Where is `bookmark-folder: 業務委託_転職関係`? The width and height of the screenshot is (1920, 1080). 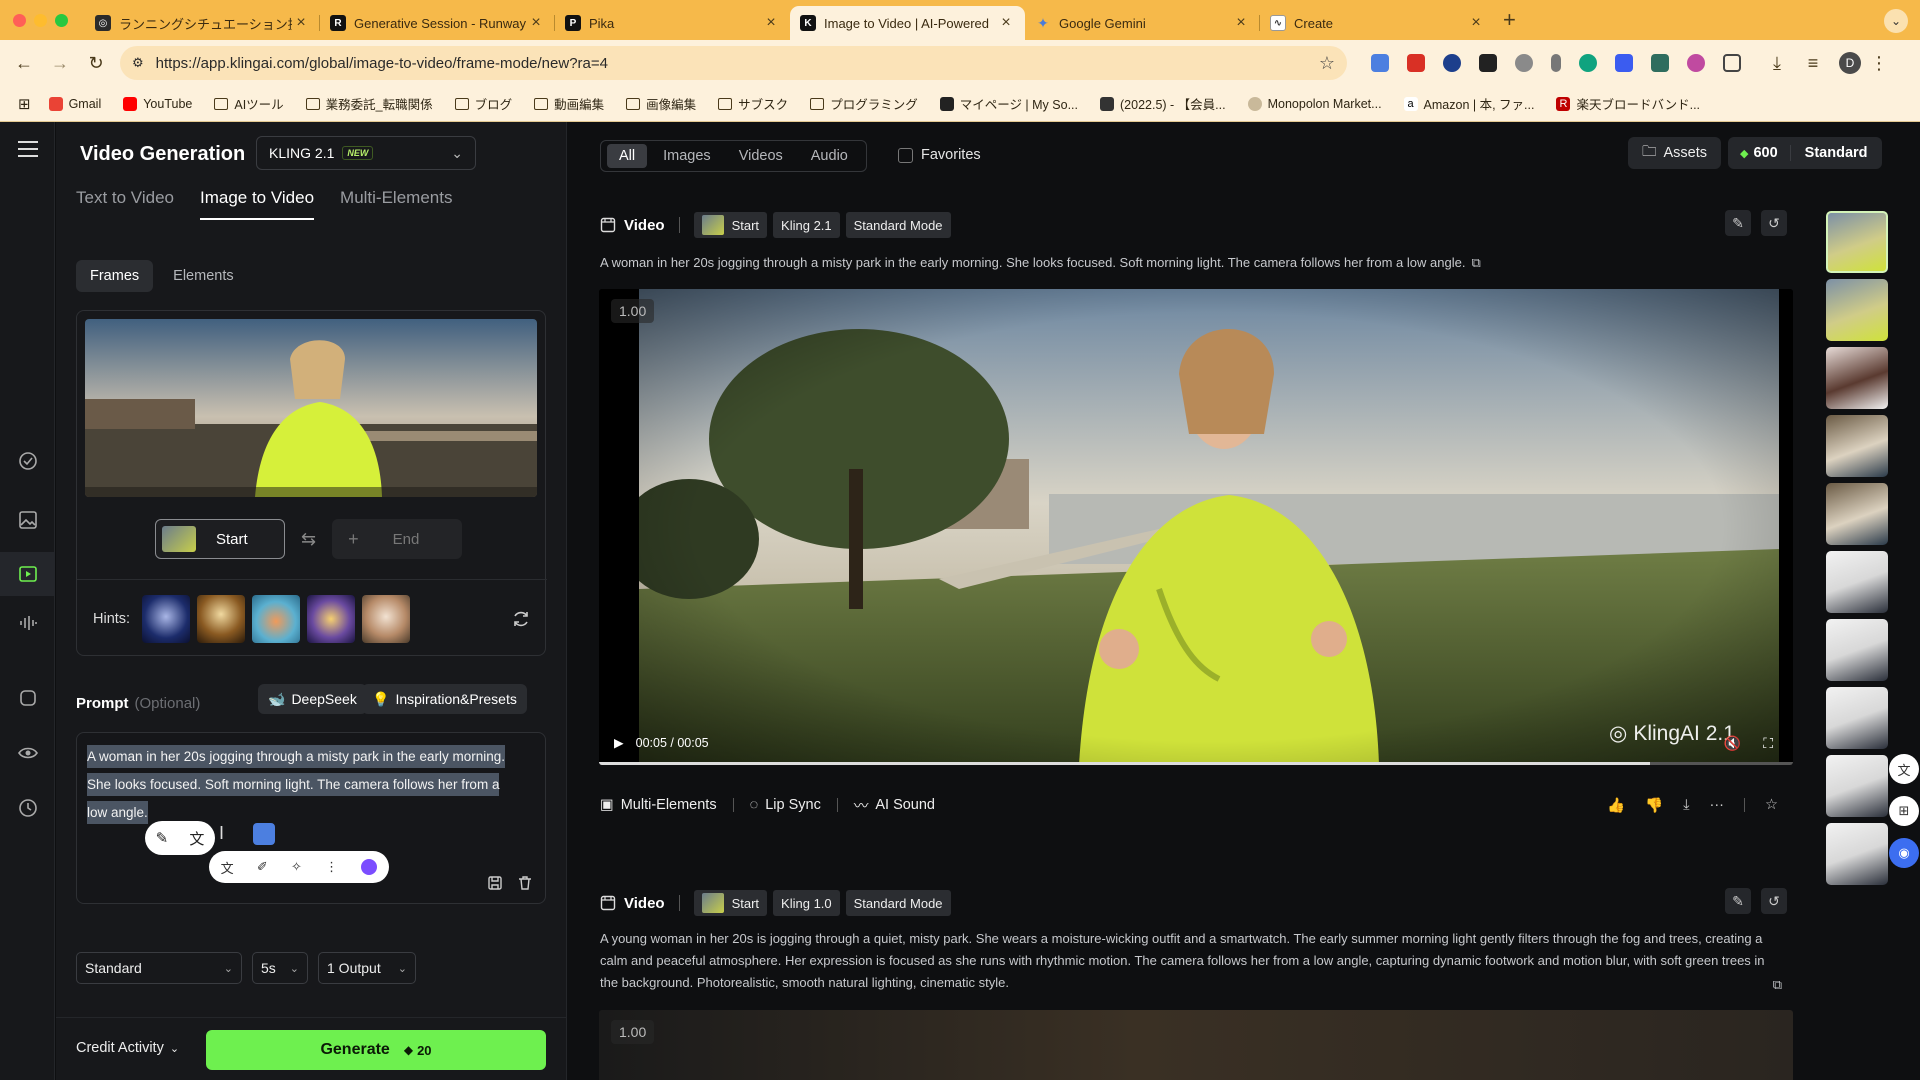
bookmark-folder: 業務委託_転職関係 is located at coordinates (369, 103).